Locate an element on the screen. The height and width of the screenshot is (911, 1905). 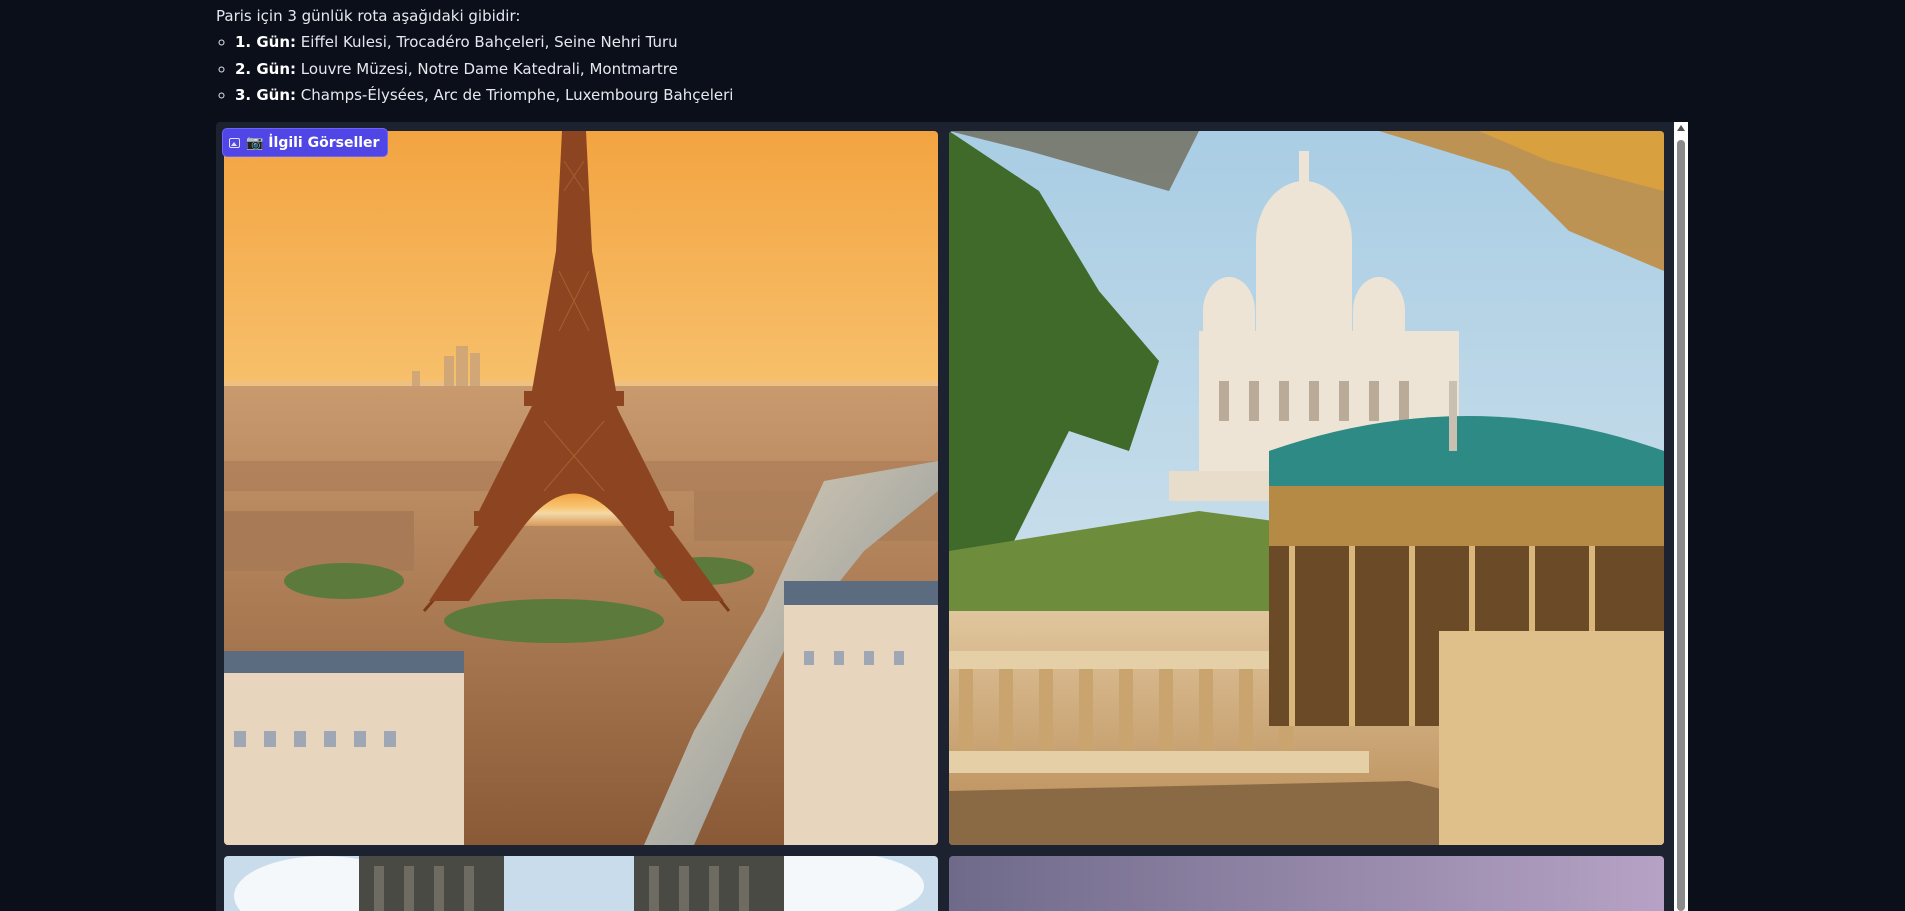
image-icon is located at coordinates (234, 142).